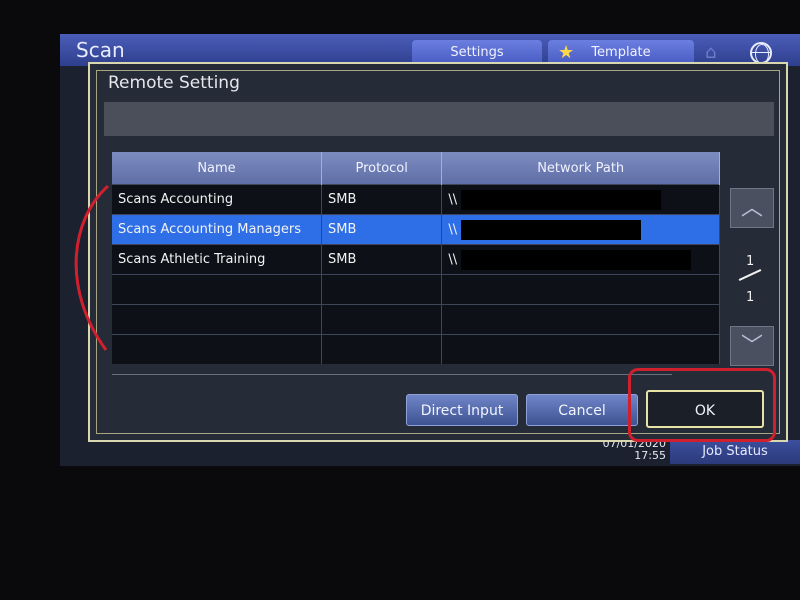 This screenshot has width=800, height=600. I want to click on page-down-button: ﹀, so click(752, 346).